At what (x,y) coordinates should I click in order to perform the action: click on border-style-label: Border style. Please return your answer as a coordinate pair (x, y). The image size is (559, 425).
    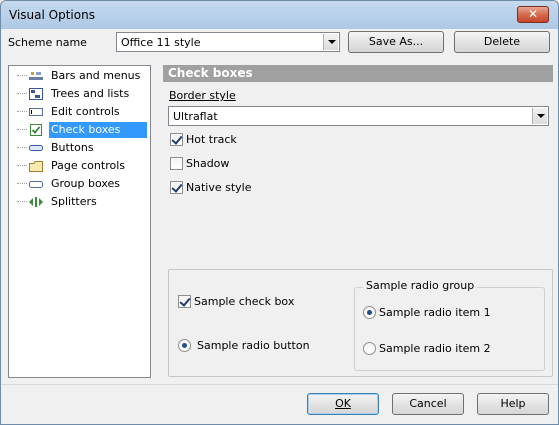
    Looking at the image, I should click on (202, 95).